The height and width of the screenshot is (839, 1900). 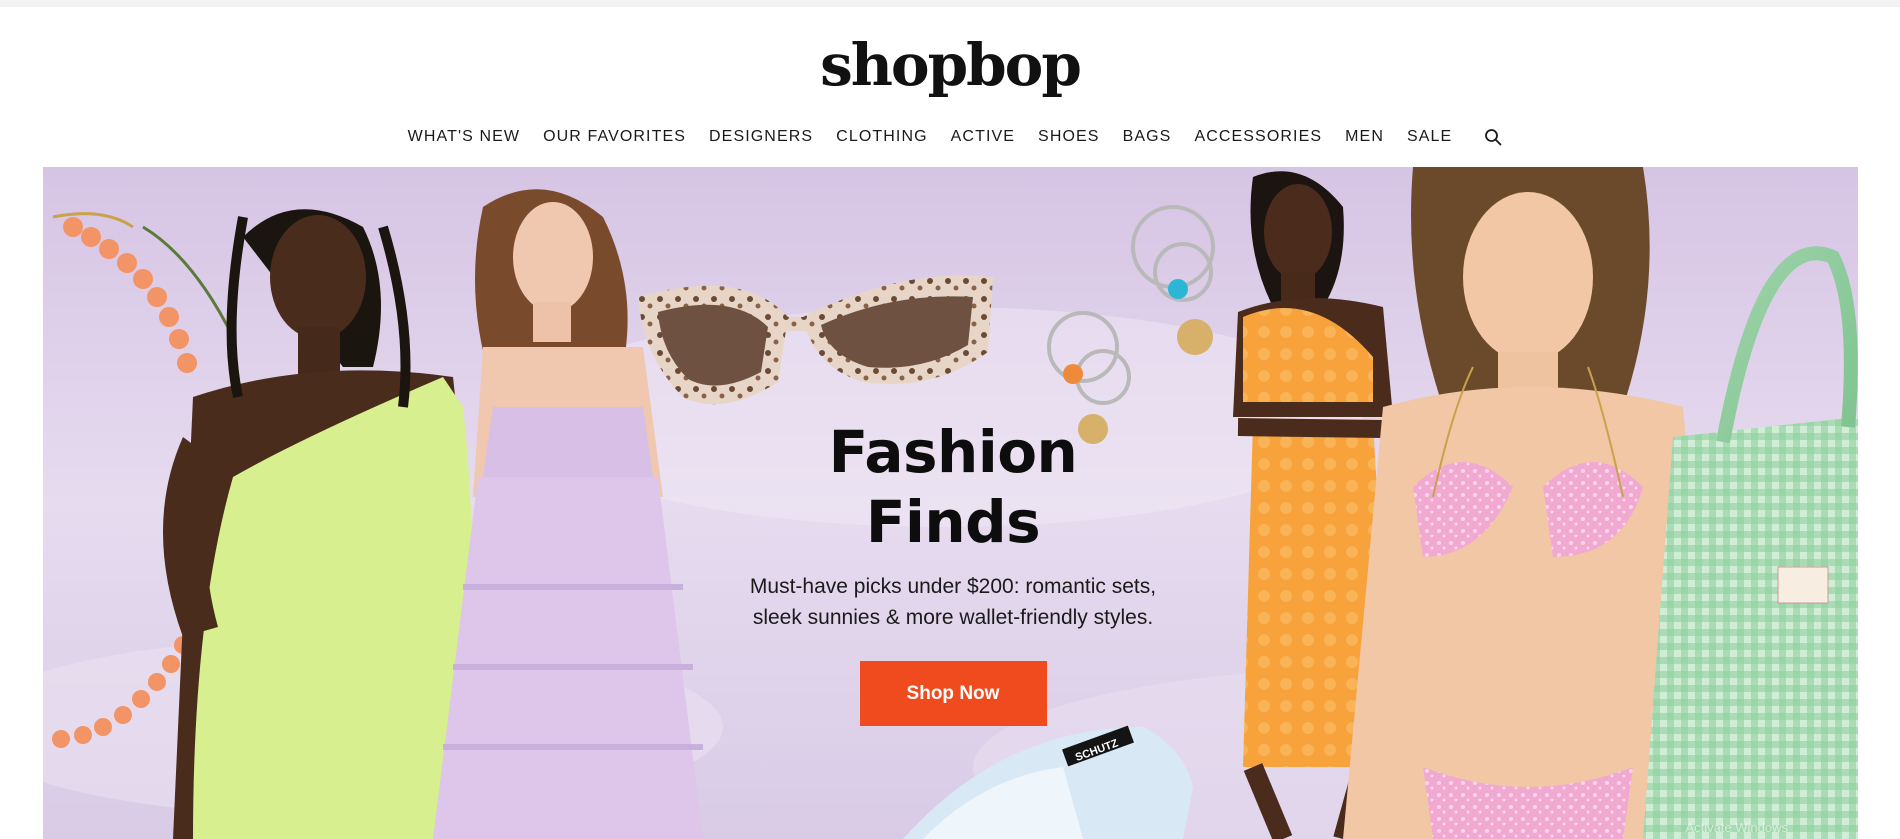 What do you see at coordinates (950, 3) in the screenshot?
I see `top-strip` at bounding box center [950, 3].